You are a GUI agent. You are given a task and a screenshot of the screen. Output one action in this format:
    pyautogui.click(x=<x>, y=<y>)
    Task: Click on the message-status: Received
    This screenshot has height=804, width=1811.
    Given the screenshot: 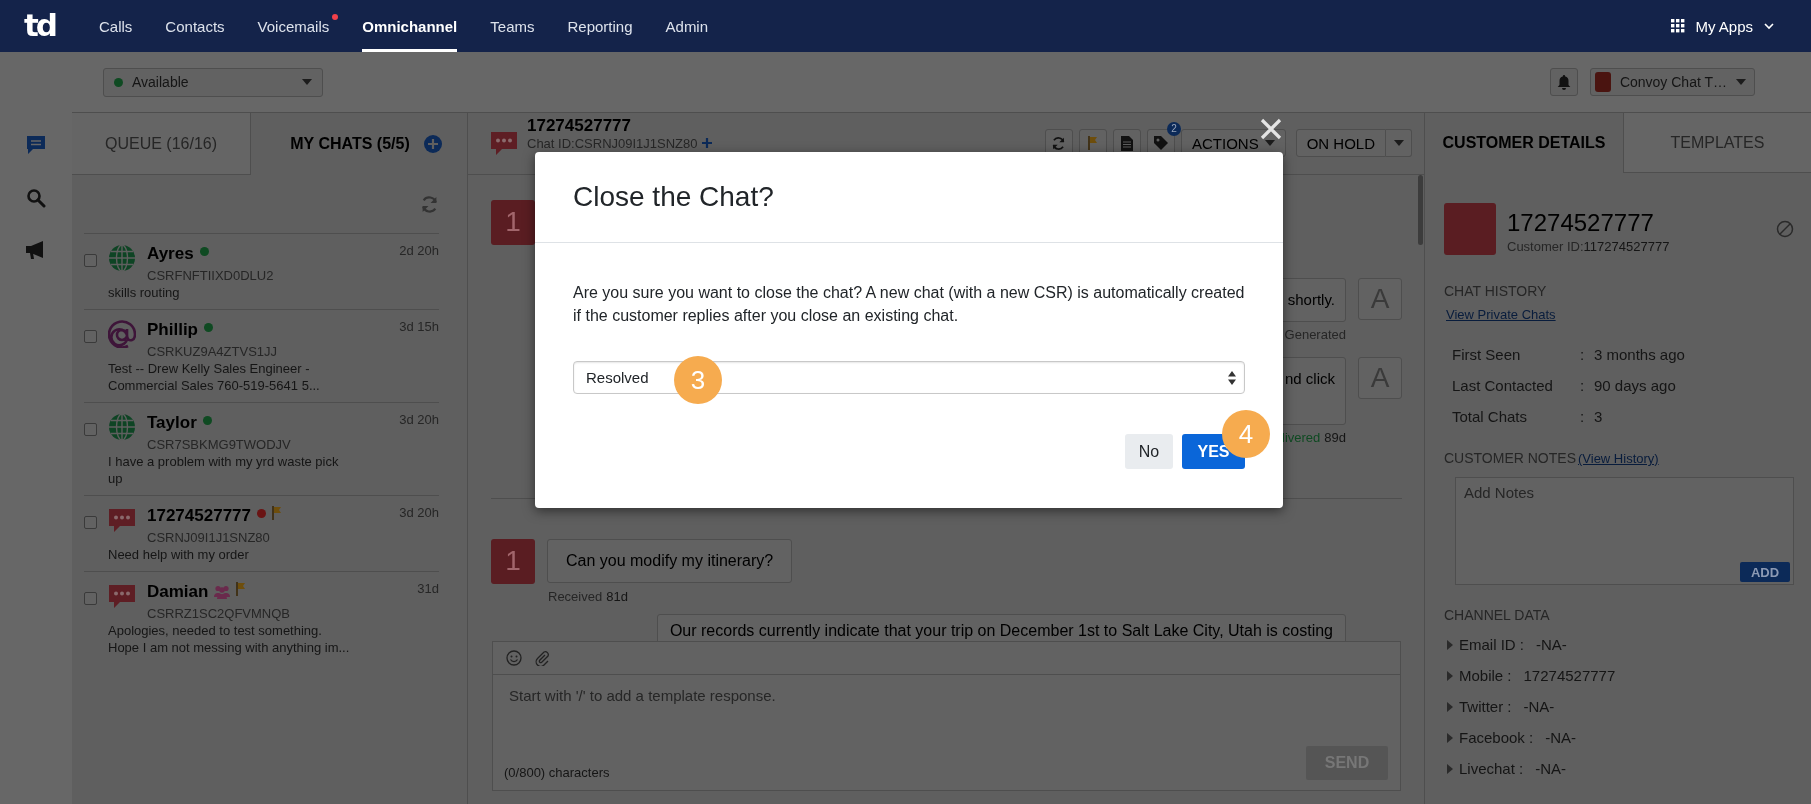 What is the action you would take?
    pyautogui.click(x=575, y=596)
    